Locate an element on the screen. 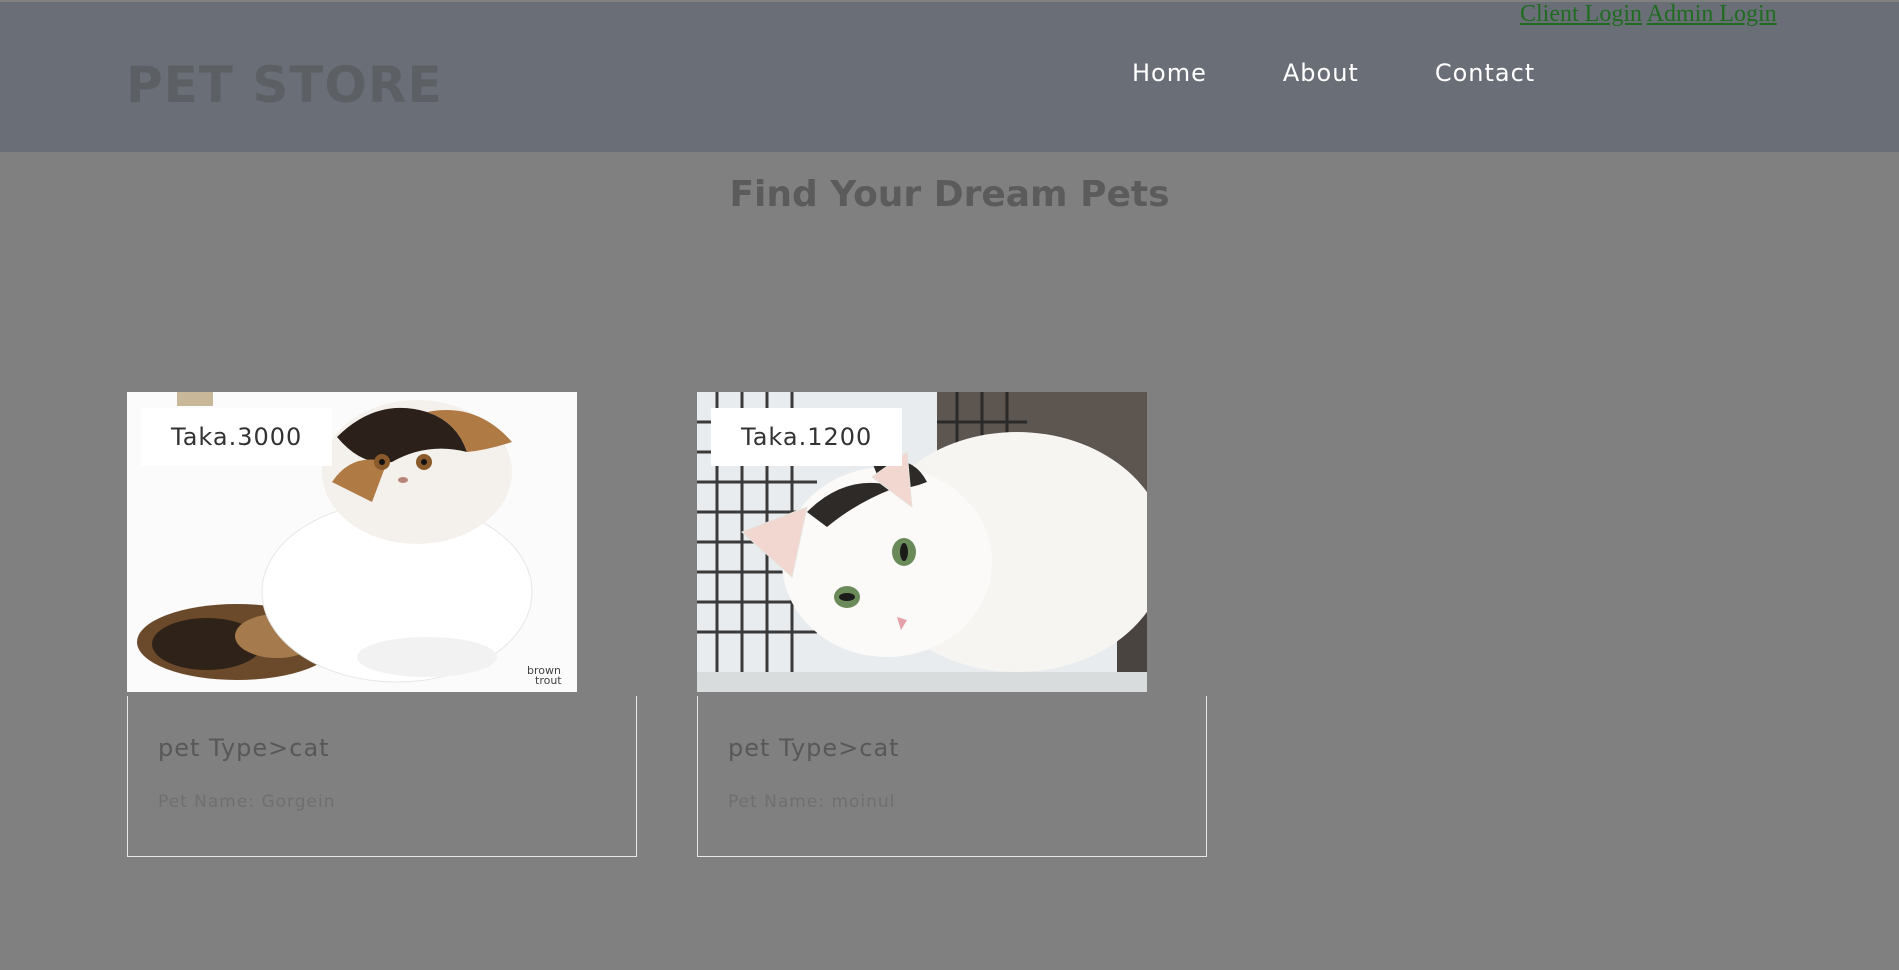 This screenshot has height=970, width=1899. page-heading: Find Your Dream Pets is located at coordinates (949, 194).